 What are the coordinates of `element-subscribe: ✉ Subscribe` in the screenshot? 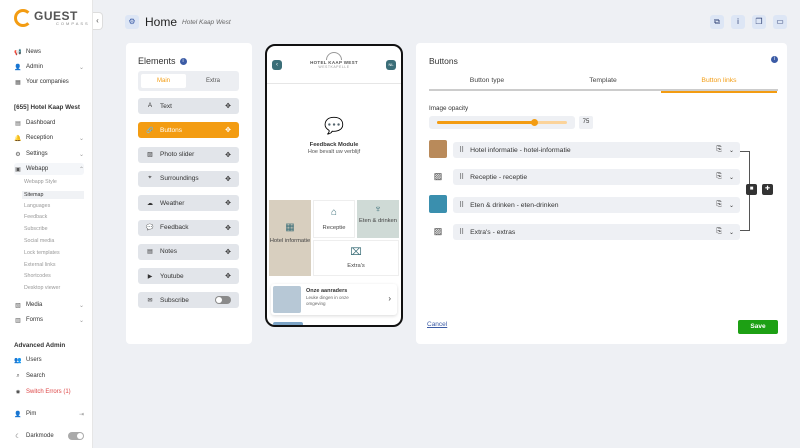 It's located at (188, 300).